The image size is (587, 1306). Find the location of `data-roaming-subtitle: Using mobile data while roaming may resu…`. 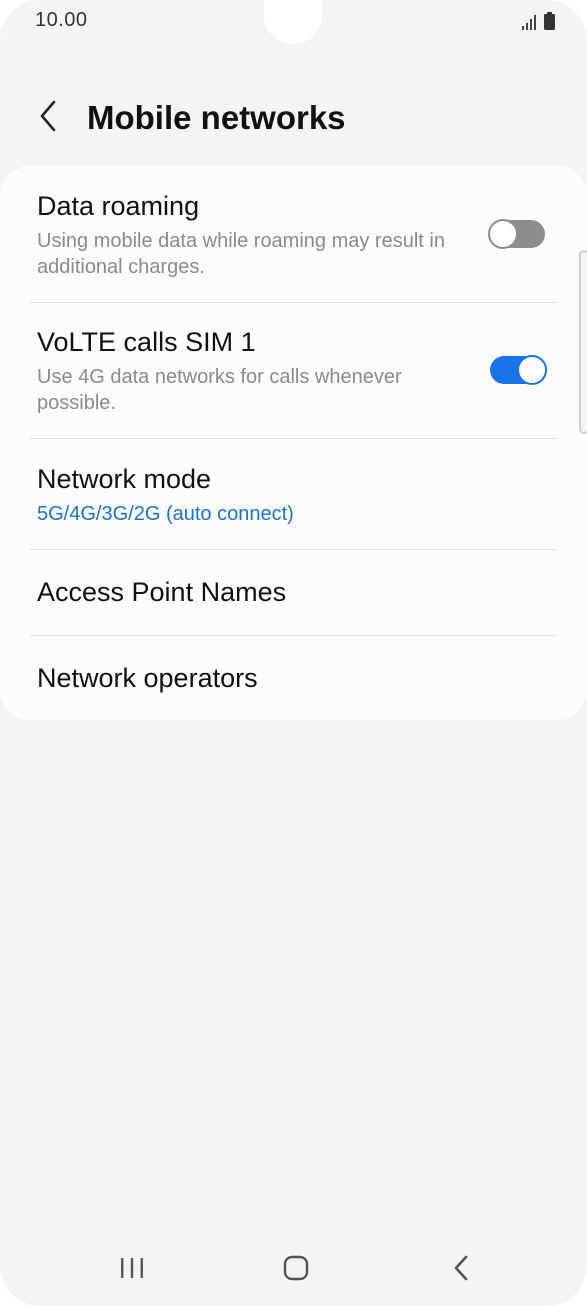

data-roaming-subtitle: Using mobile data while roaming may resu… is located at coordinates (241, 254).